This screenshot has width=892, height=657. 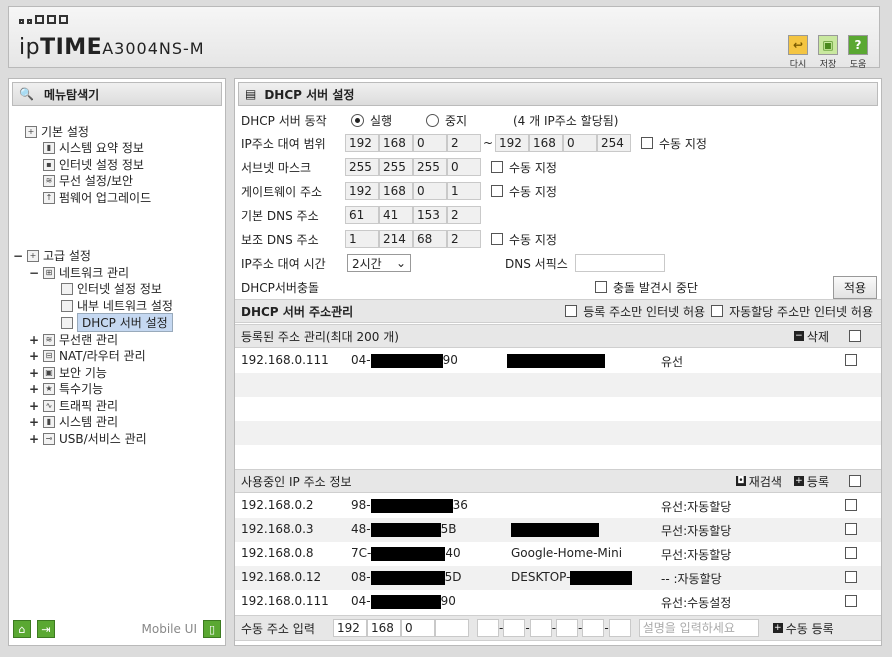 What do you see at coordinates (396, 167) in the screenshot?
I see `subnet-2: 255` at bounding box center [396, 167].